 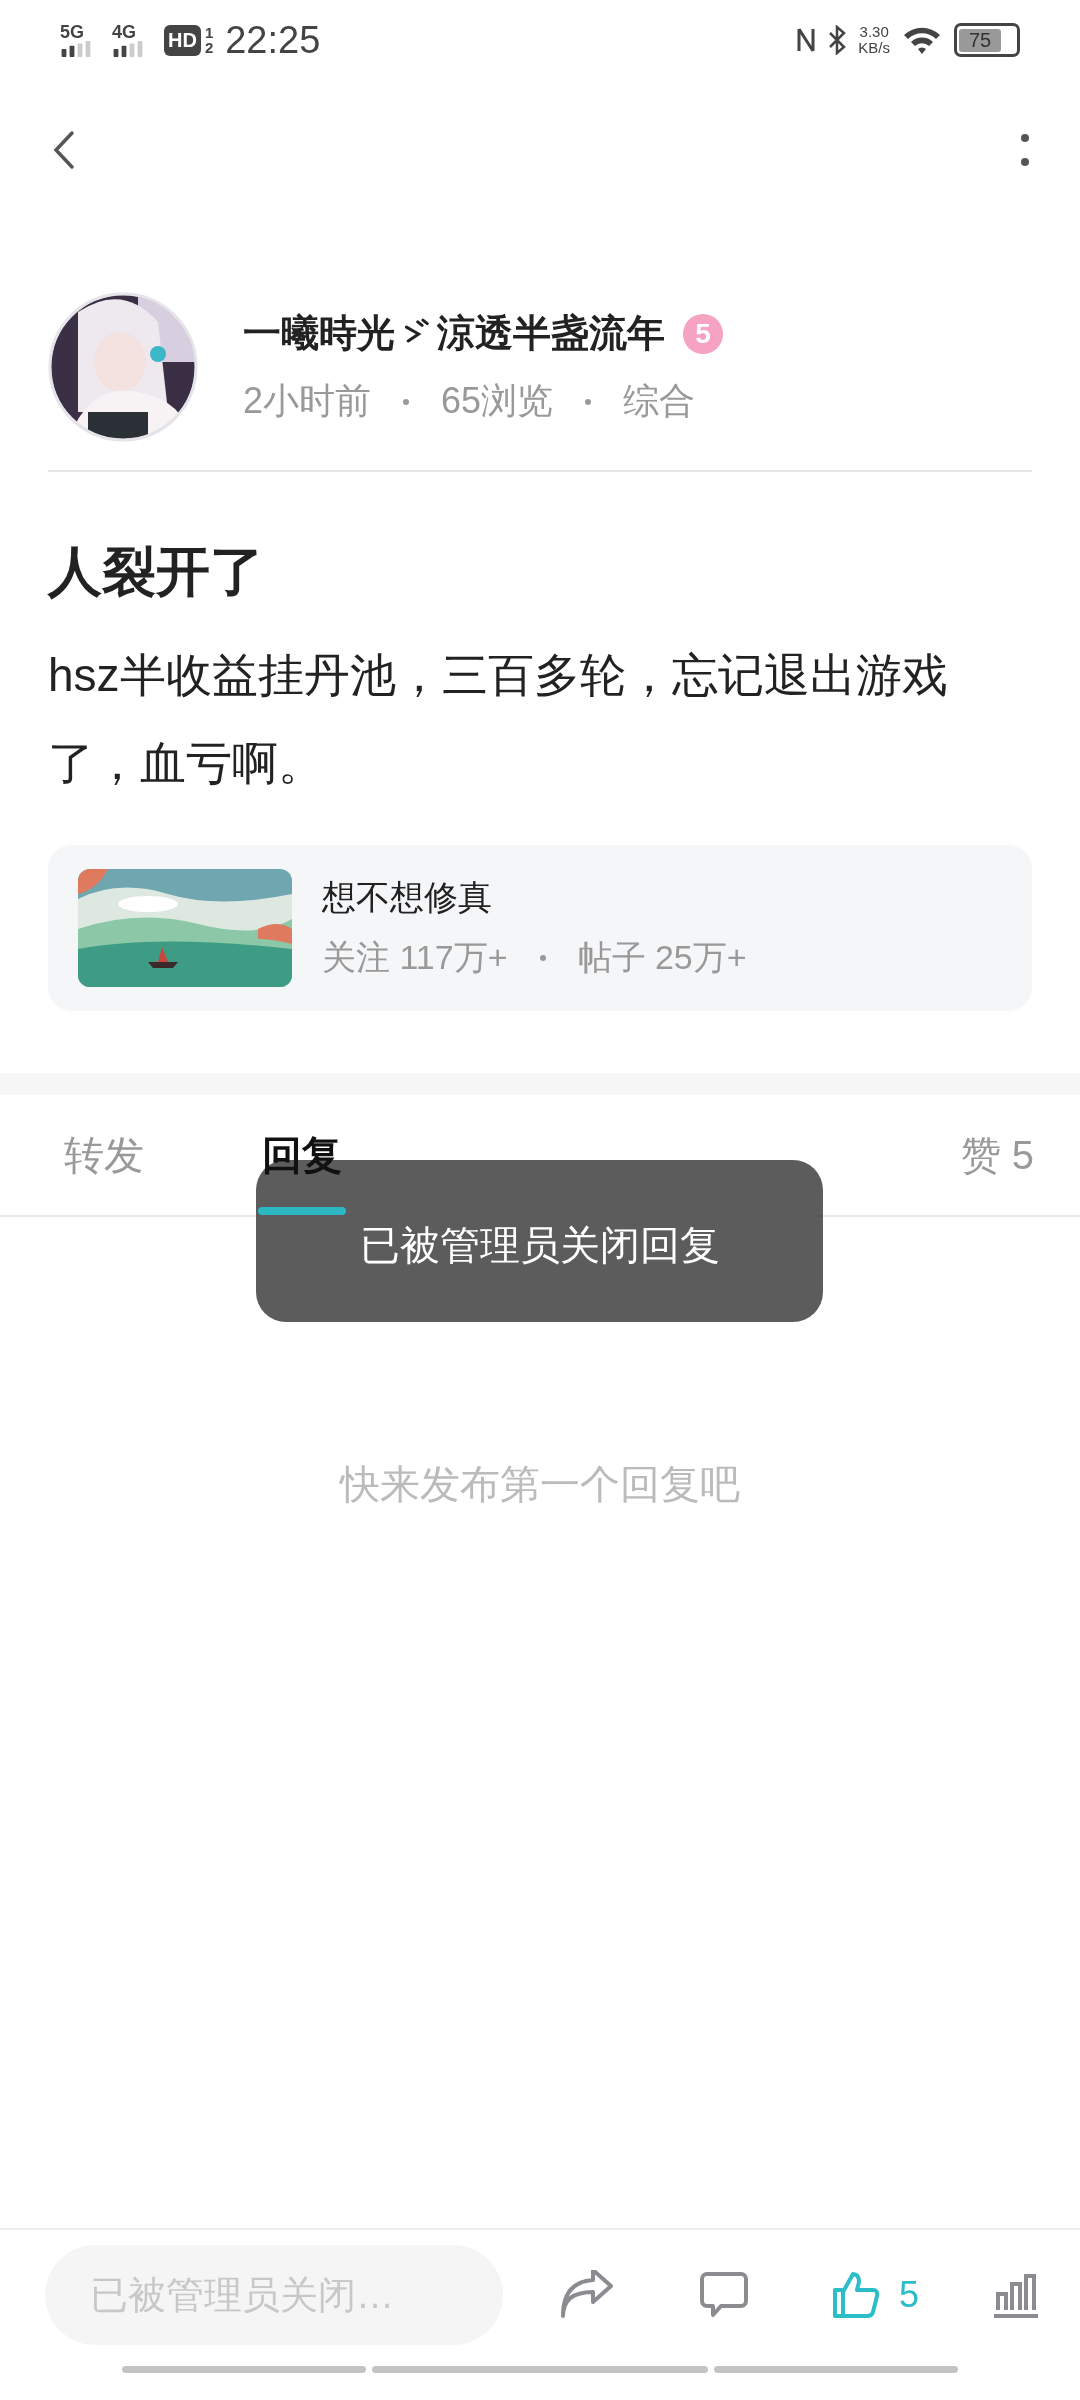 I want to click on sim-number: 2, so click(x=209, y=47).